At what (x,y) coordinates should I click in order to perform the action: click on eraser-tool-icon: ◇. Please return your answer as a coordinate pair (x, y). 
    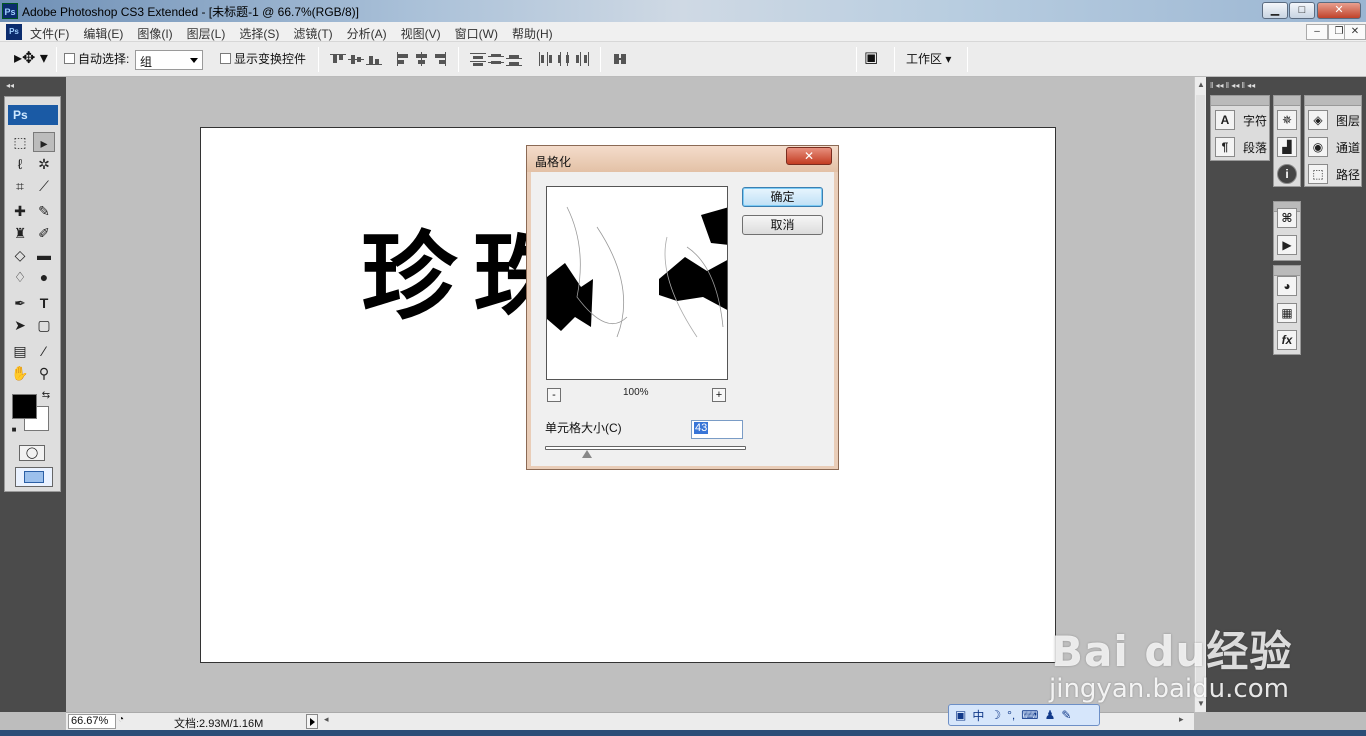
    Looking at the image, I should click on (20, 255).